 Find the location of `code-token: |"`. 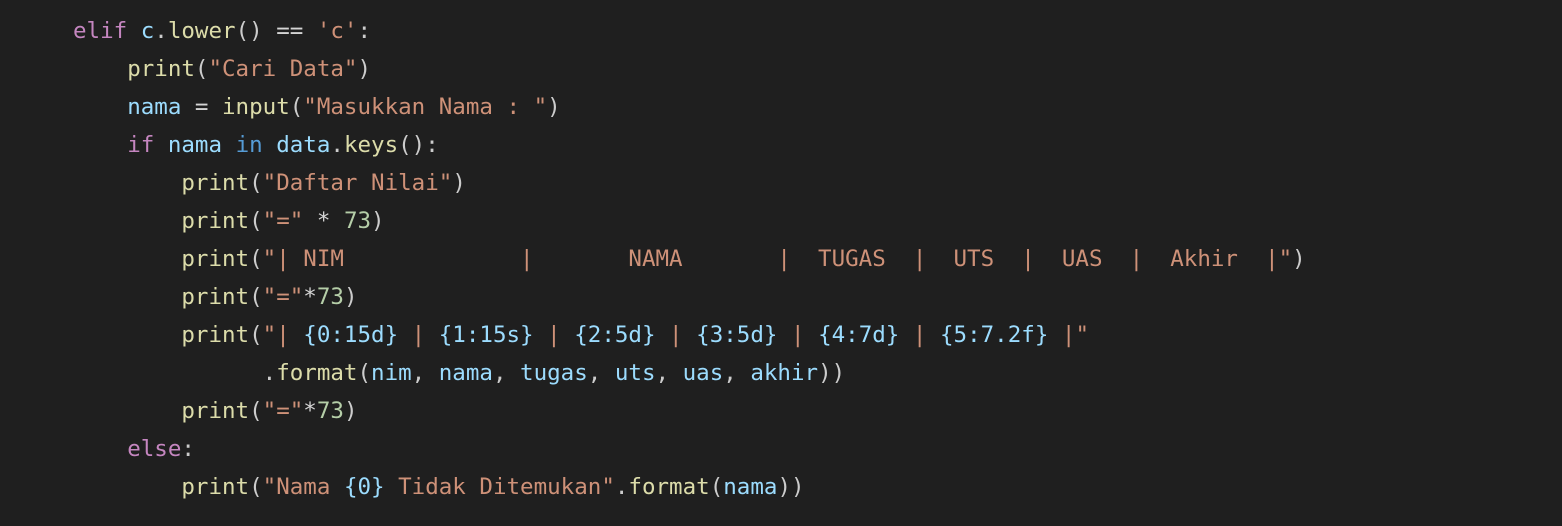

code-token: |" is located at coordinates (1069, 335).